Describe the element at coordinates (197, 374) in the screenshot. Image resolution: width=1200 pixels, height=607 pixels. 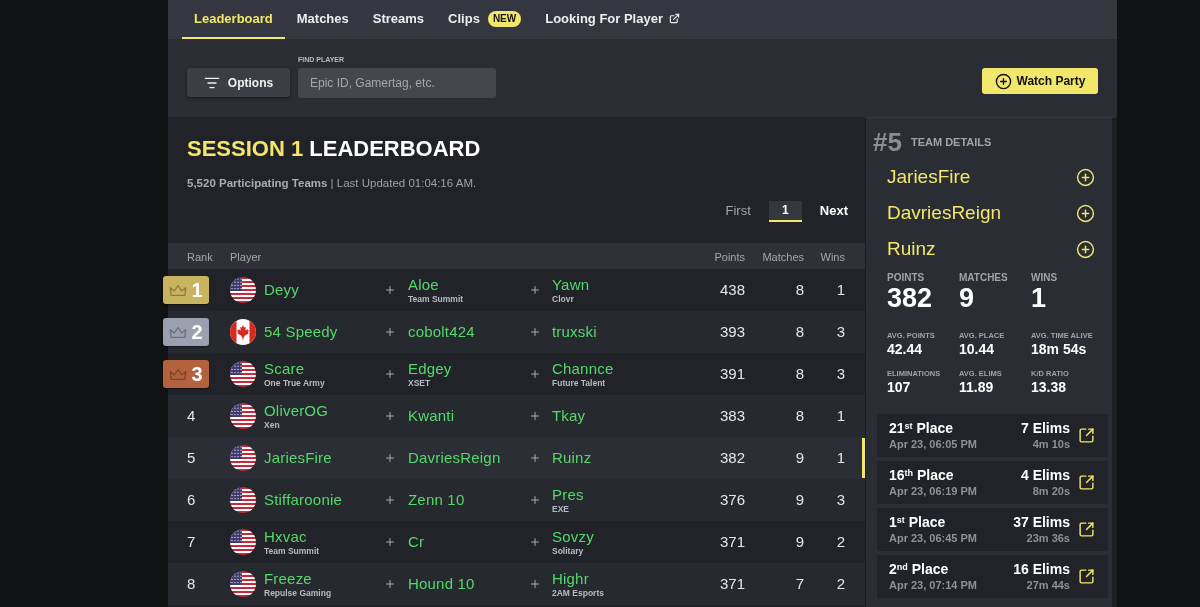
I see `rank-number: 3` at that location.